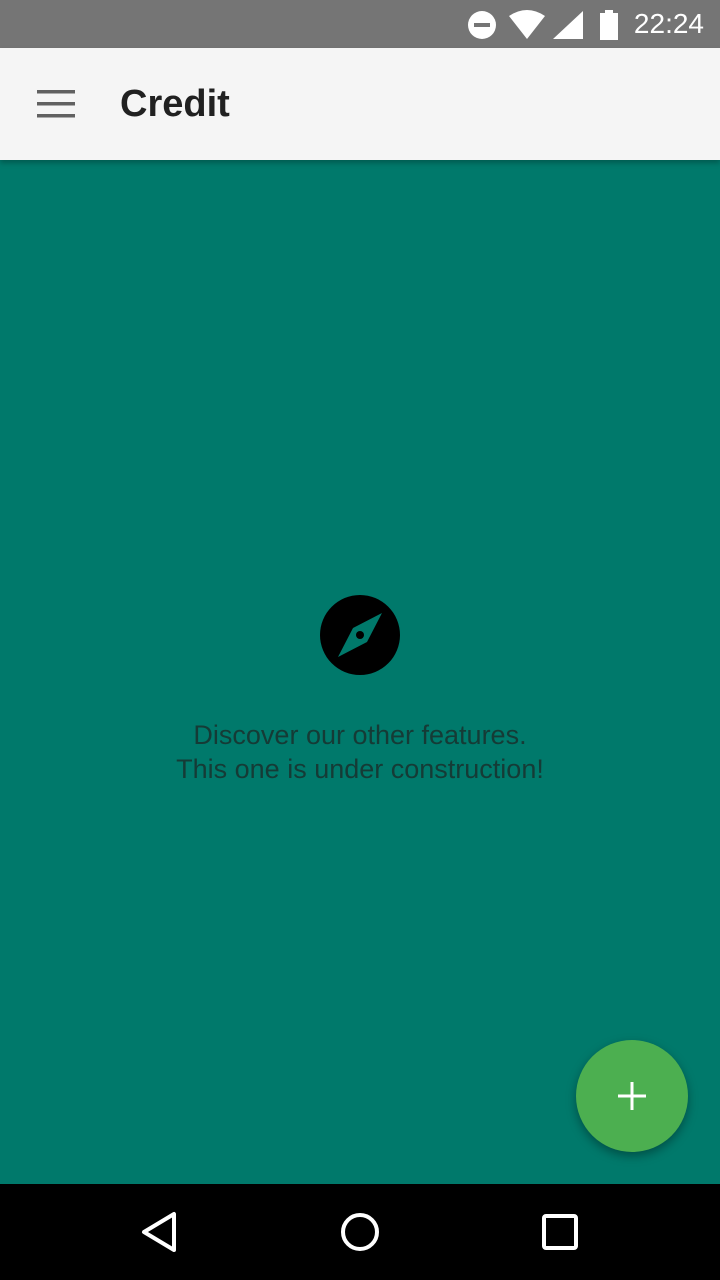 The width and height of the screenshot is (720, 1280). Describe the element at coordinates (527, 24) in the screenshot. I see `wifi-icon` at that location.